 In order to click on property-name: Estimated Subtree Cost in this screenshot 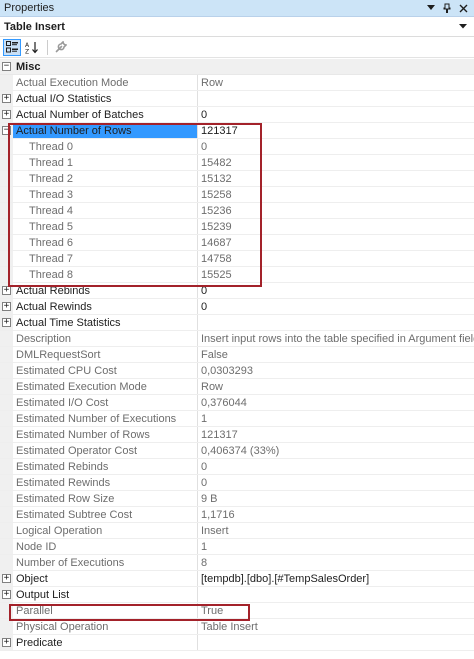, I will do `click(105, 514)`.